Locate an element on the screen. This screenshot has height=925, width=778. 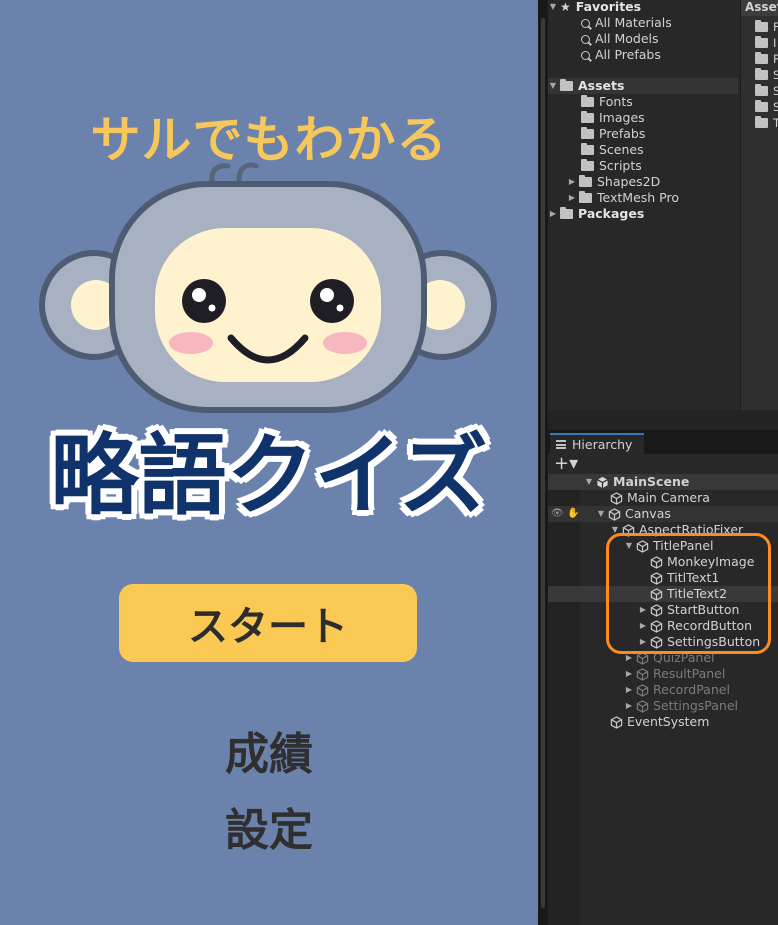
folder-item: ▶ TextMesh Pro is located at coordinates (623, 198).